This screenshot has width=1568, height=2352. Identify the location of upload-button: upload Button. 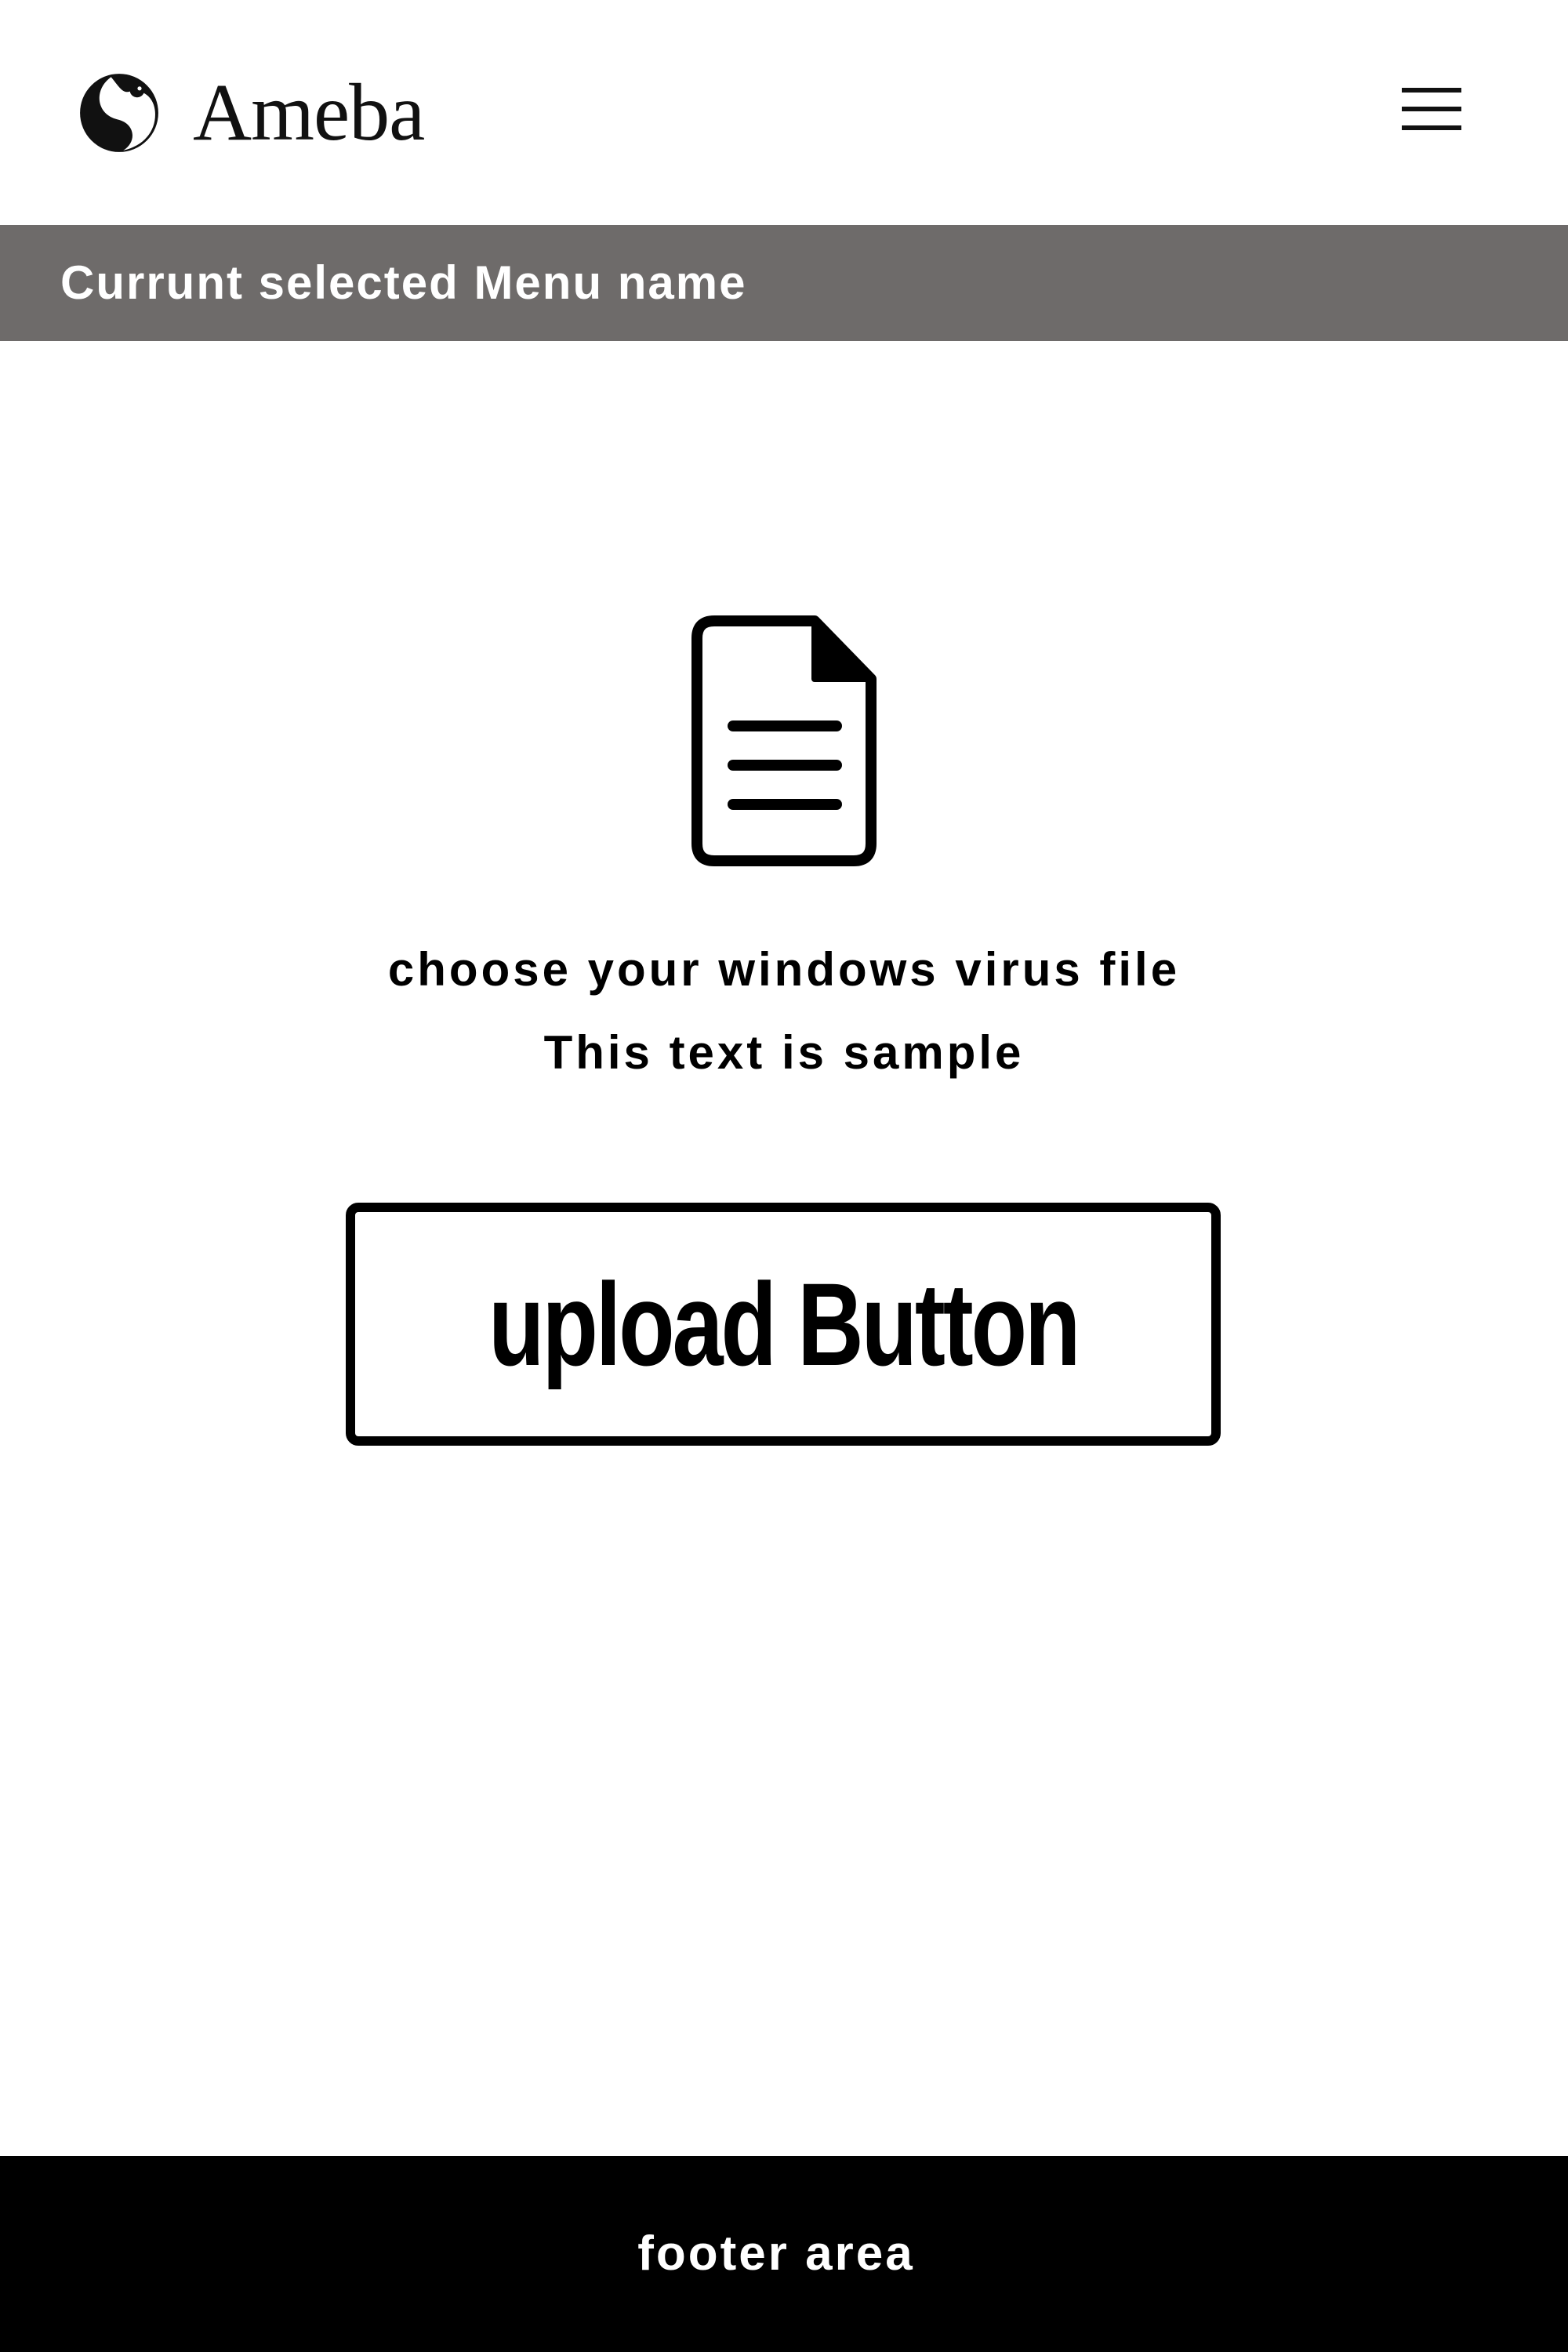
(783, 1324).